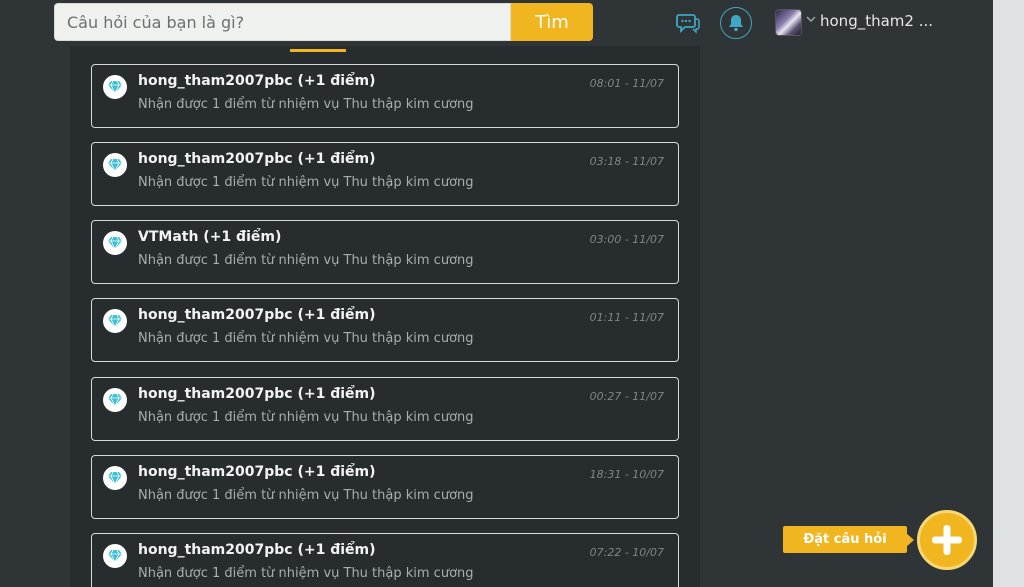 This screenshot has height=587, width=1024. Describe the element at coordinates (210, 237) in the screenshot. I see `notification-title: VTMath (+1 điểm)` at that location.